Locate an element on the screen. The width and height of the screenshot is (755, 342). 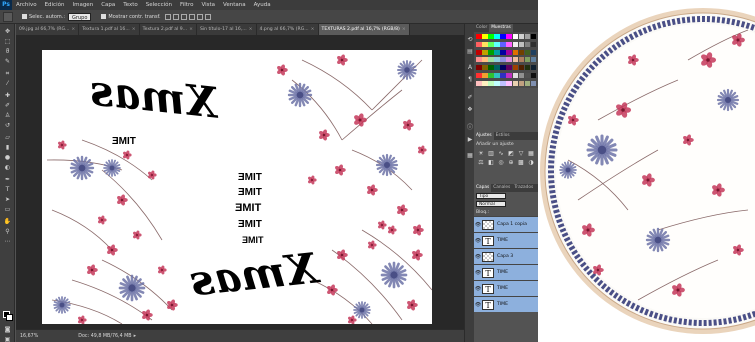
more-tools-icon: ⋯ is located at coordinates (7, 241).